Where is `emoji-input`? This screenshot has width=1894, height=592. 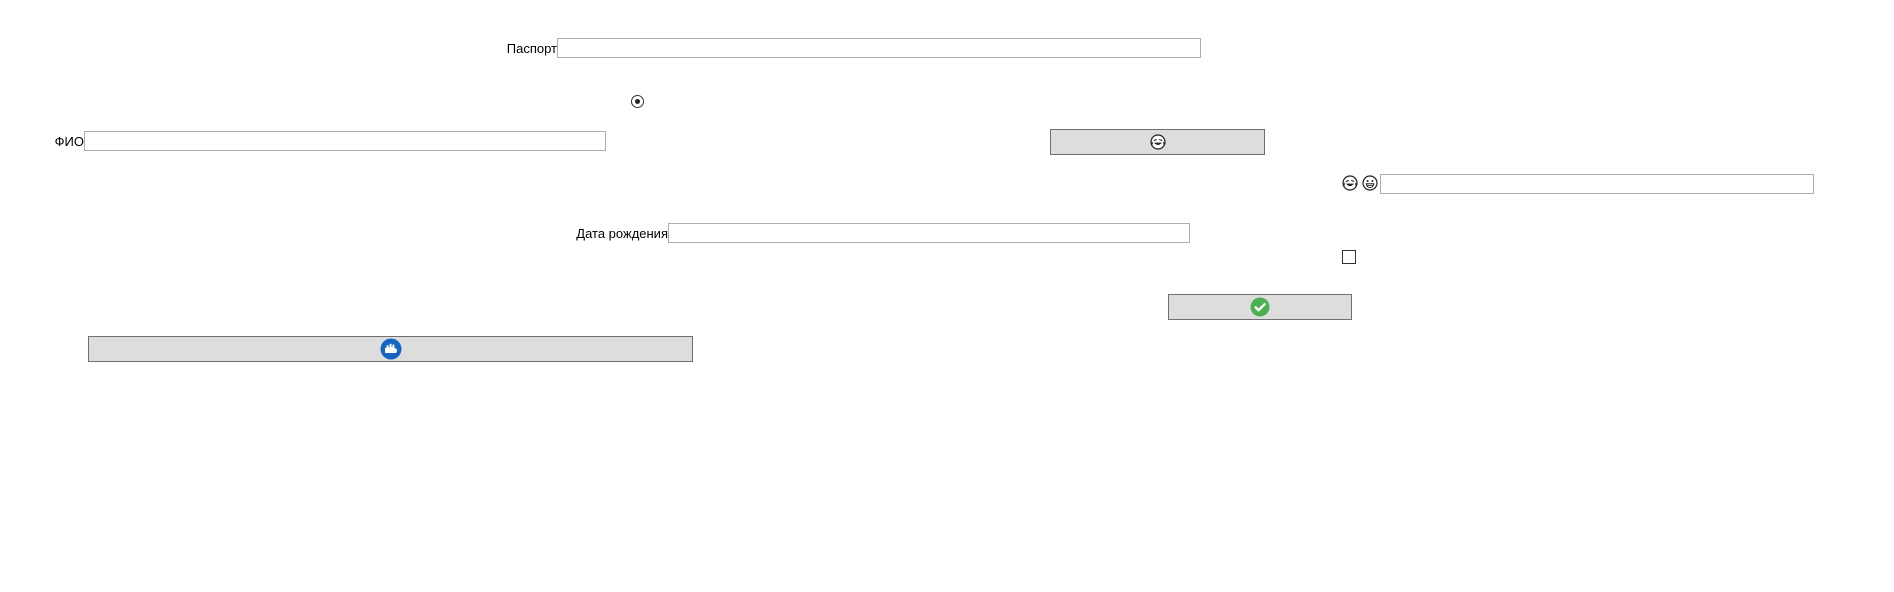 emoji-input is located at coordinates (1597, 184).